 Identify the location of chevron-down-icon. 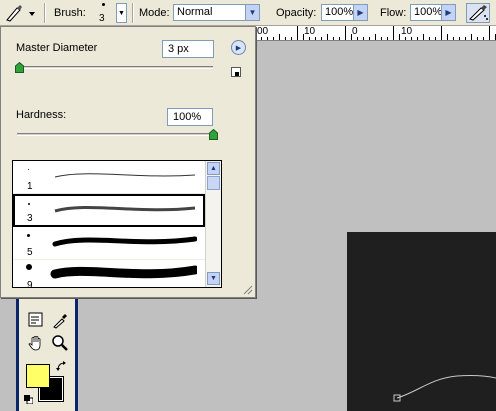
(32, 14).